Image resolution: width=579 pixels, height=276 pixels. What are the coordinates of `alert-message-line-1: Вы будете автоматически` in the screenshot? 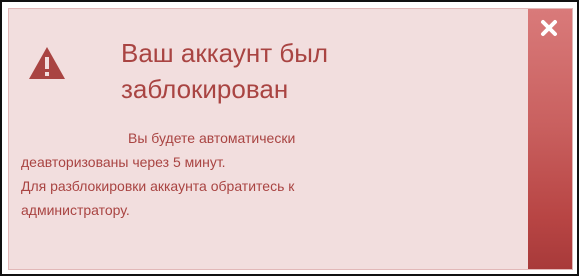 It's located at (212, 138).